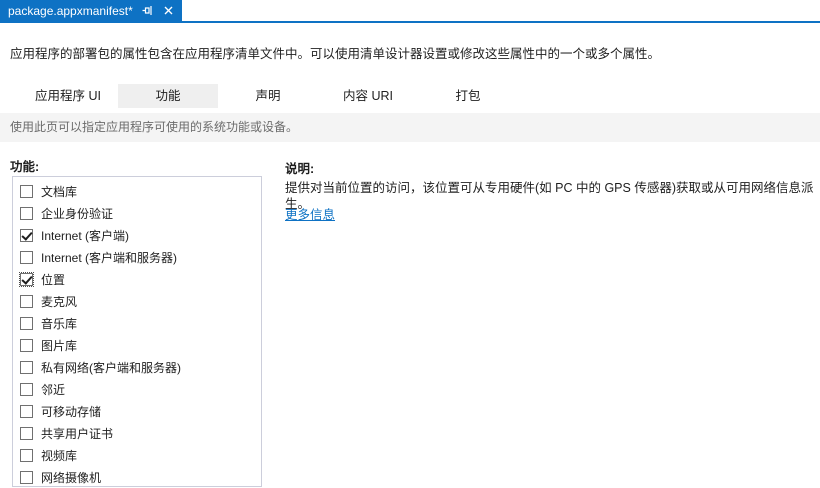 Image resolution: width=820 pixels, height=488 pixels. I want to click on capability-row: 文档库, so click(137, 191).